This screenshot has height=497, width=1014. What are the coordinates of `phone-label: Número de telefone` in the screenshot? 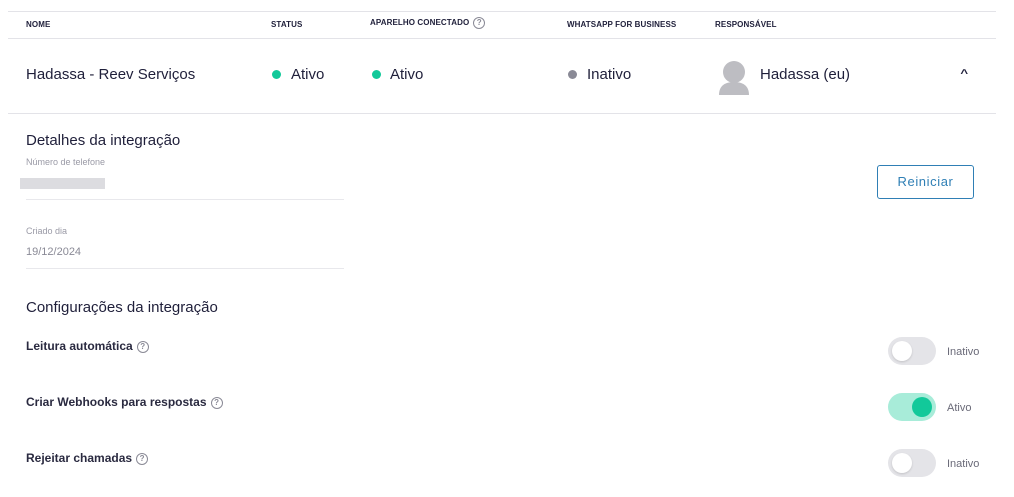 It's located at (66, 162).